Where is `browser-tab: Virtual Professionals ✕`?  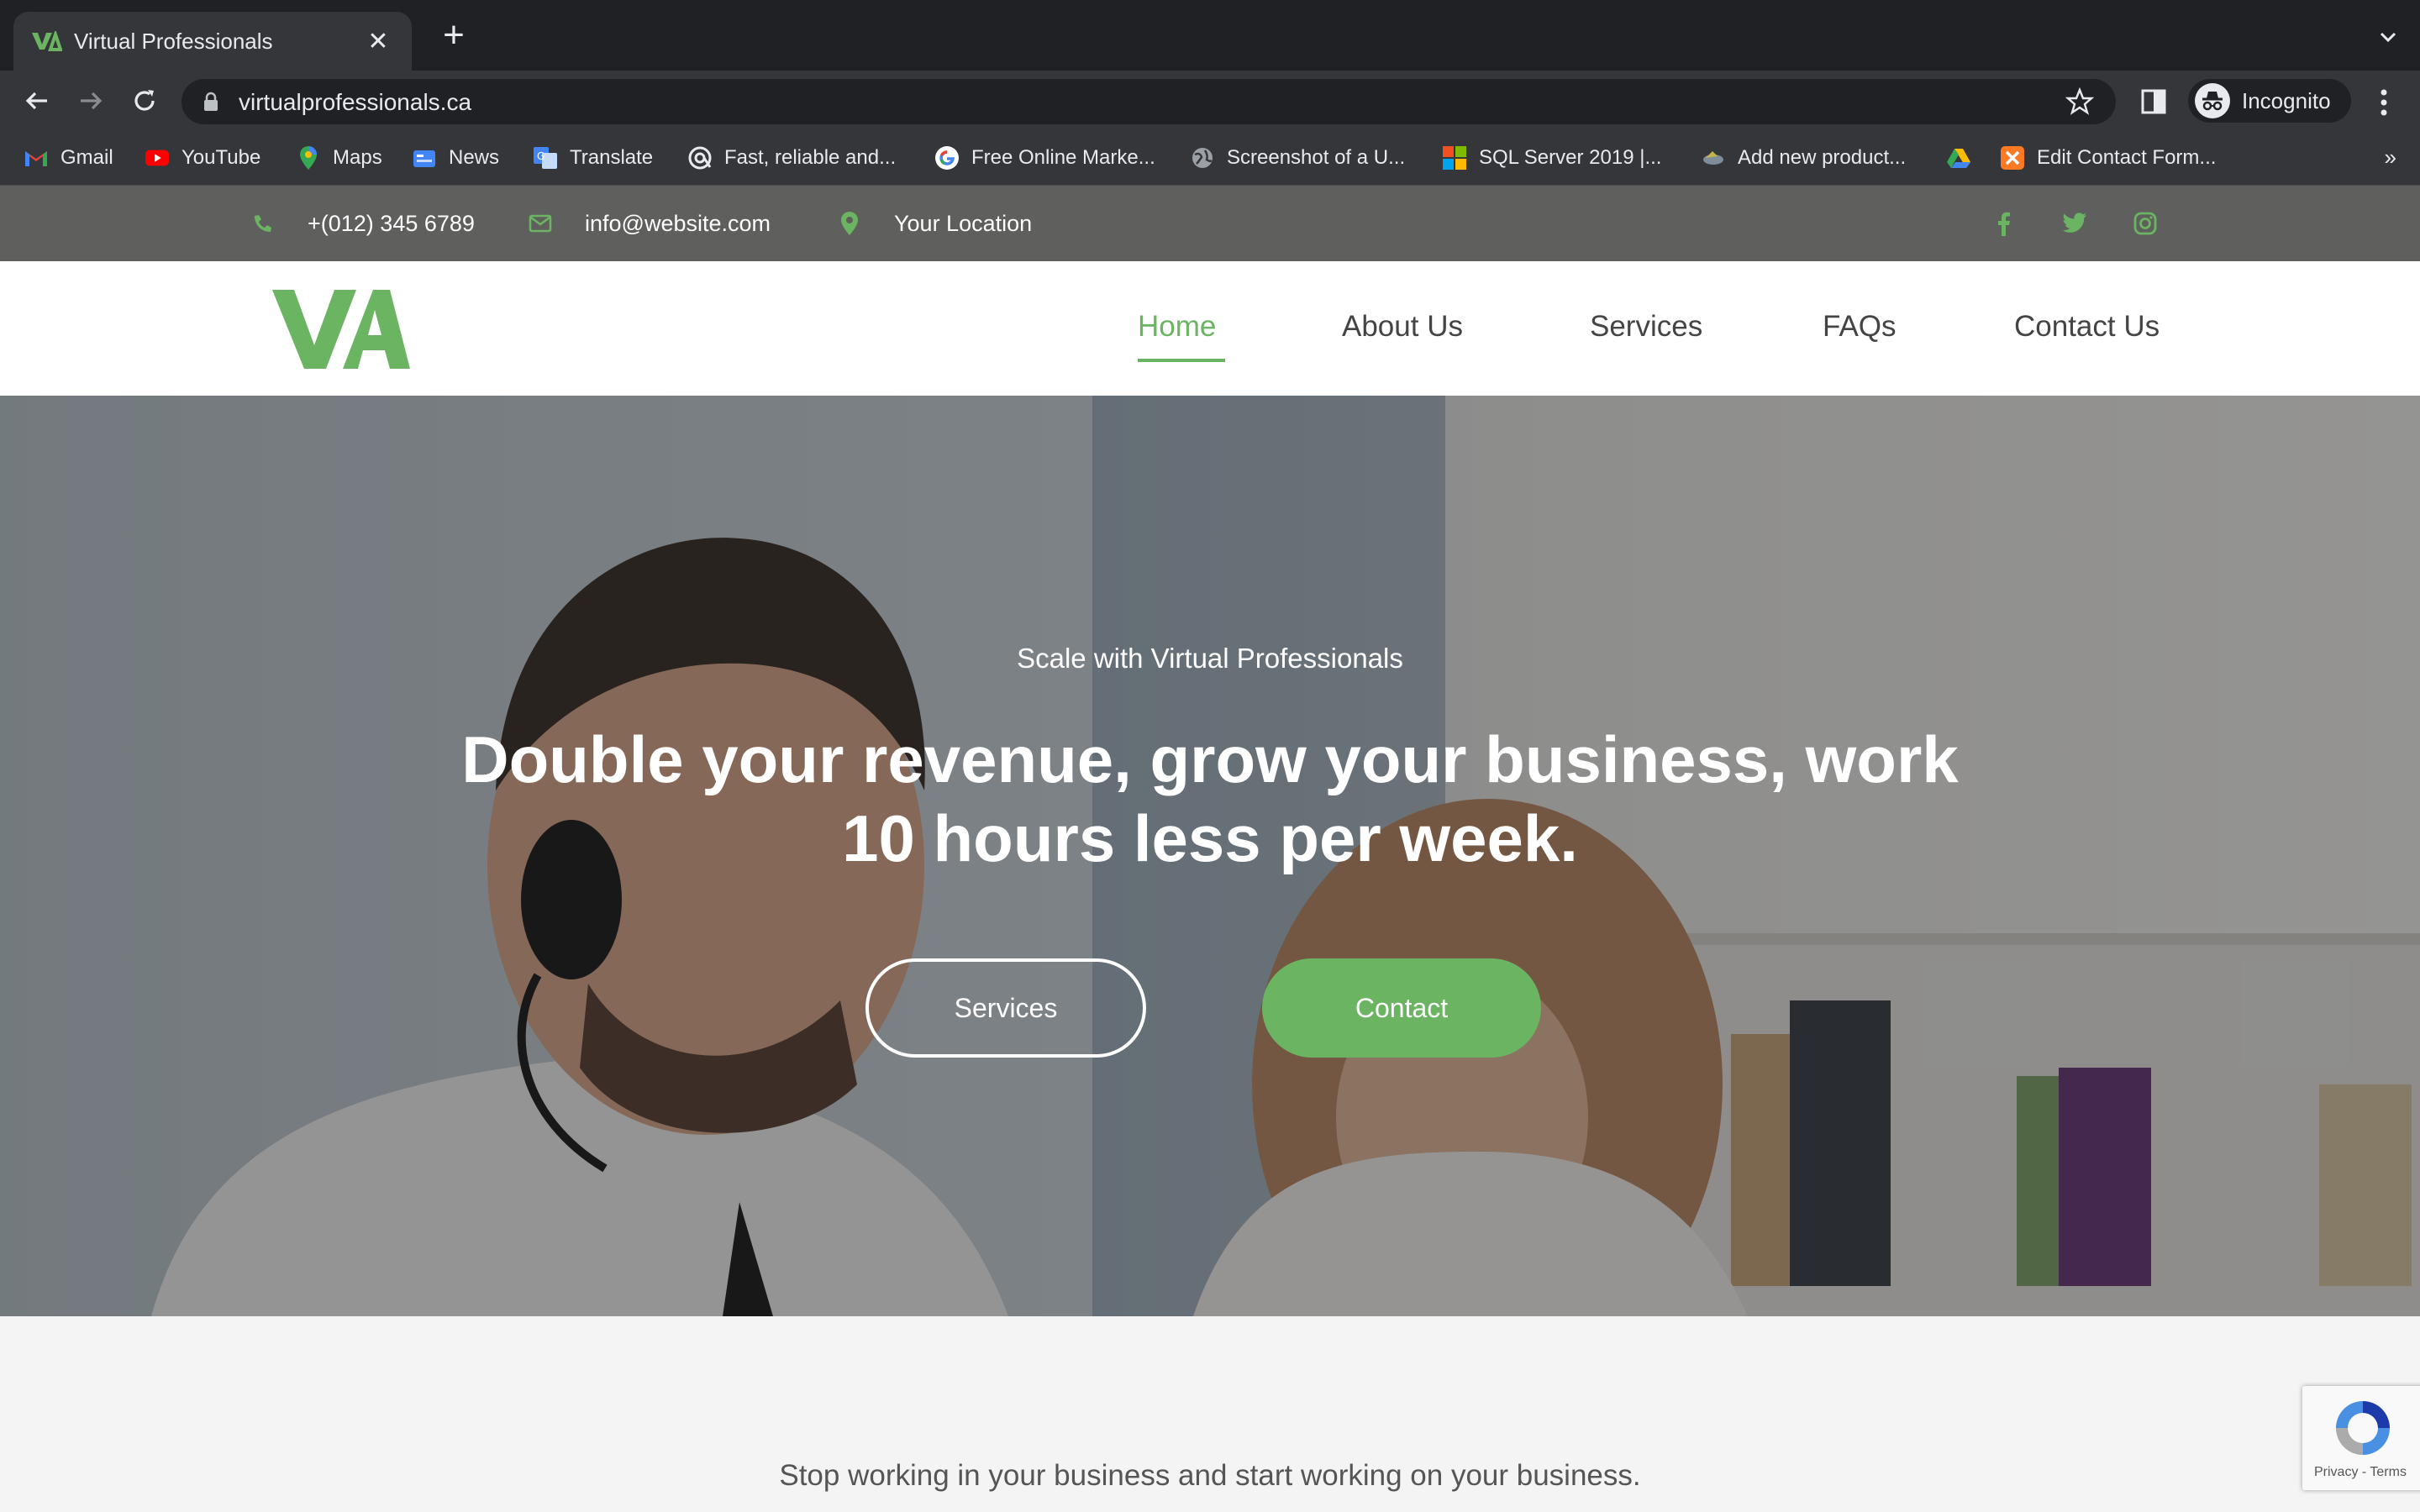
browser-tab: Virtual Professionals ✕ is located at coordinates (212, 41).